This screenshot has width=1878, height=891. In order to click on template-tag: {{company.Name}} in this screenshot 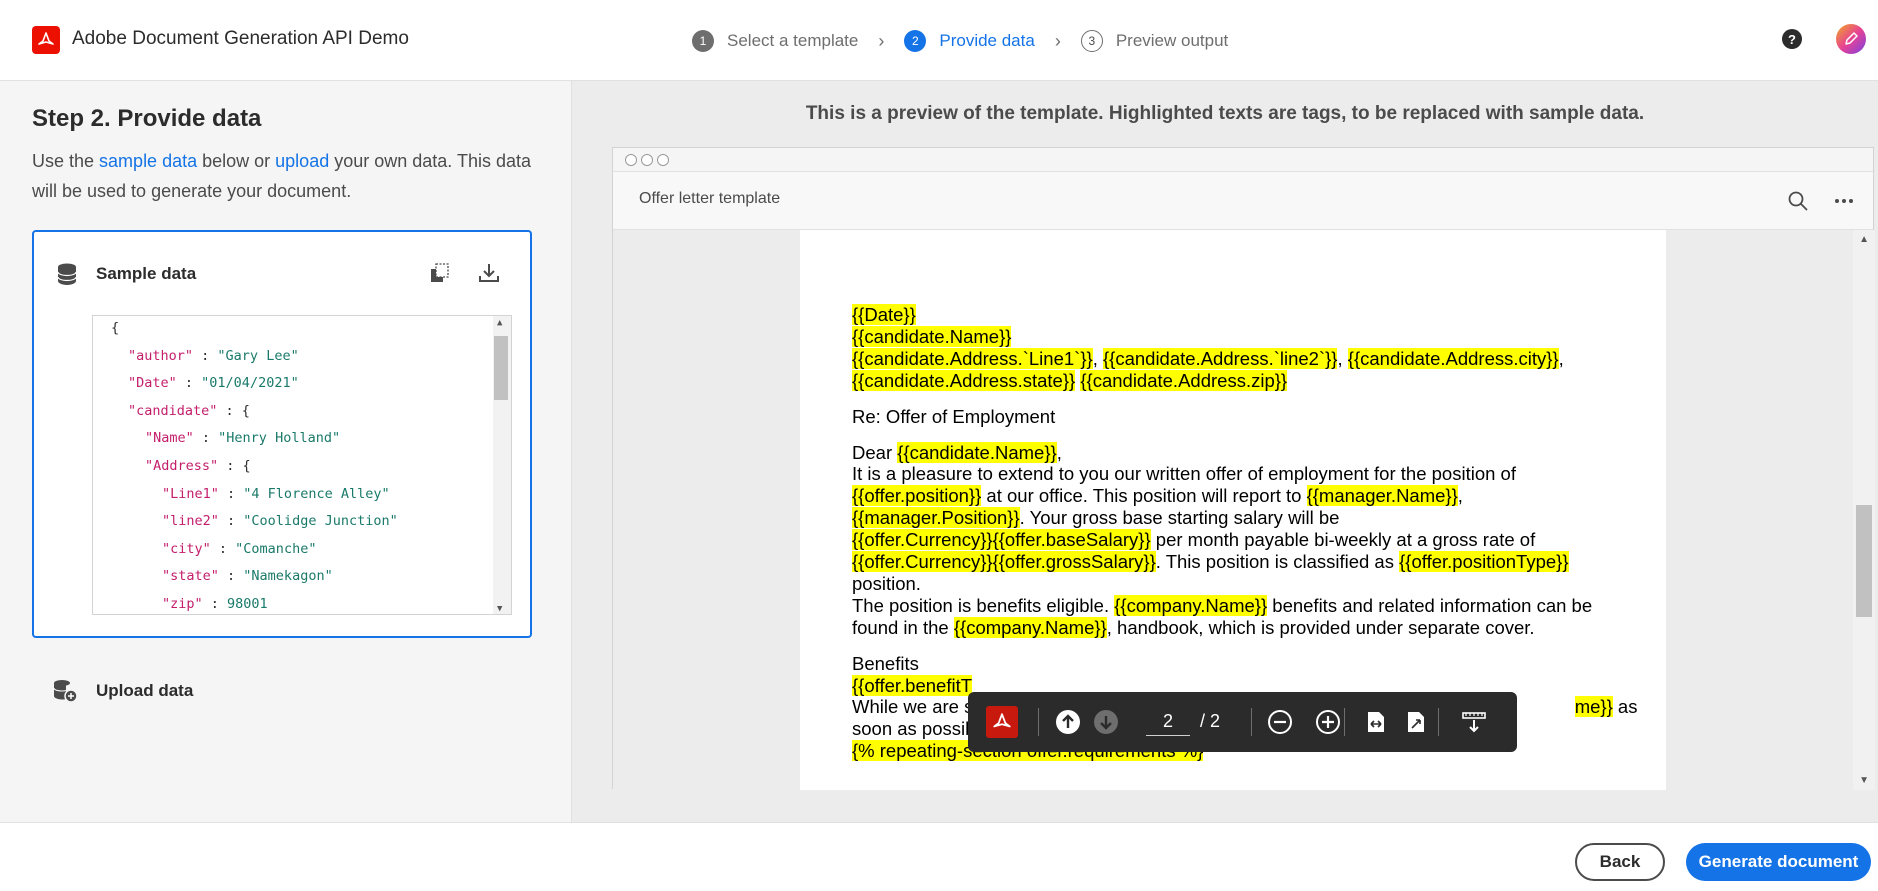, I will do `click(1030, 627)`.